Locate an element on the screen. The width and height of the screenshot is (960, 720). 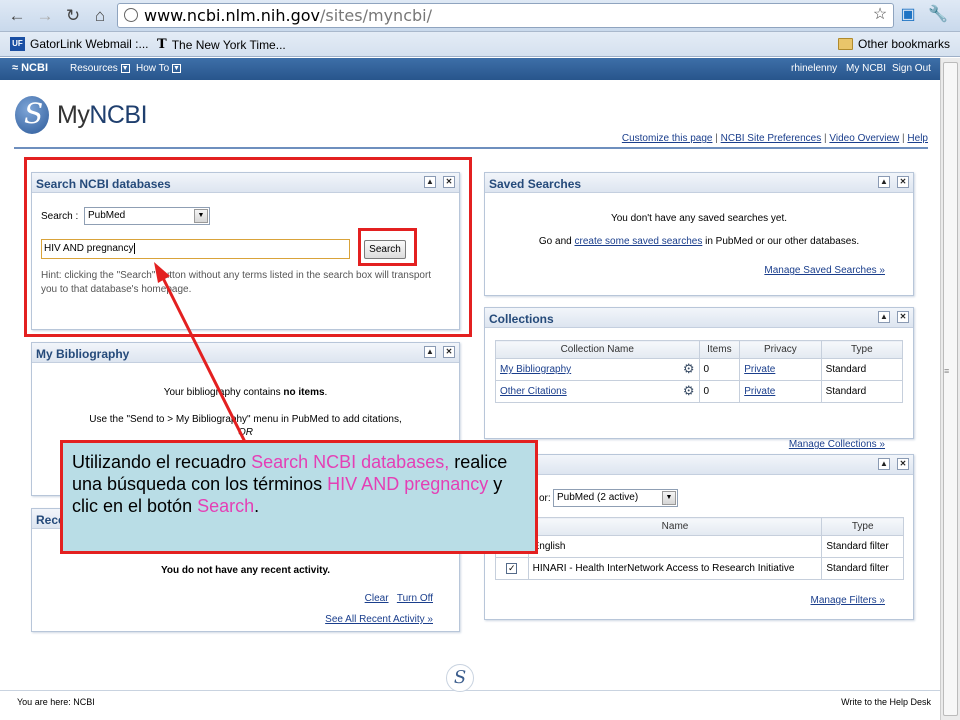
callout-highlight: Search NCBI databases, is located at coordinates (350, 462).